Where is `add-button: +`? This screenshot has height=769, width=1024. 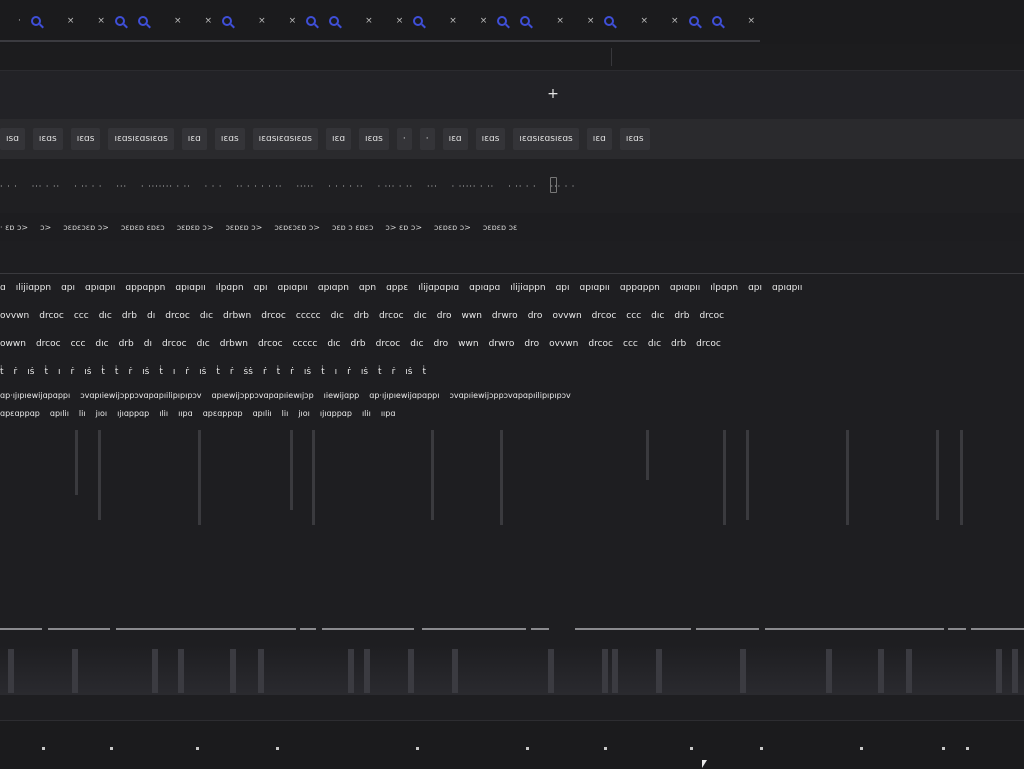 add-button: + is located at coordinates (553, 94).